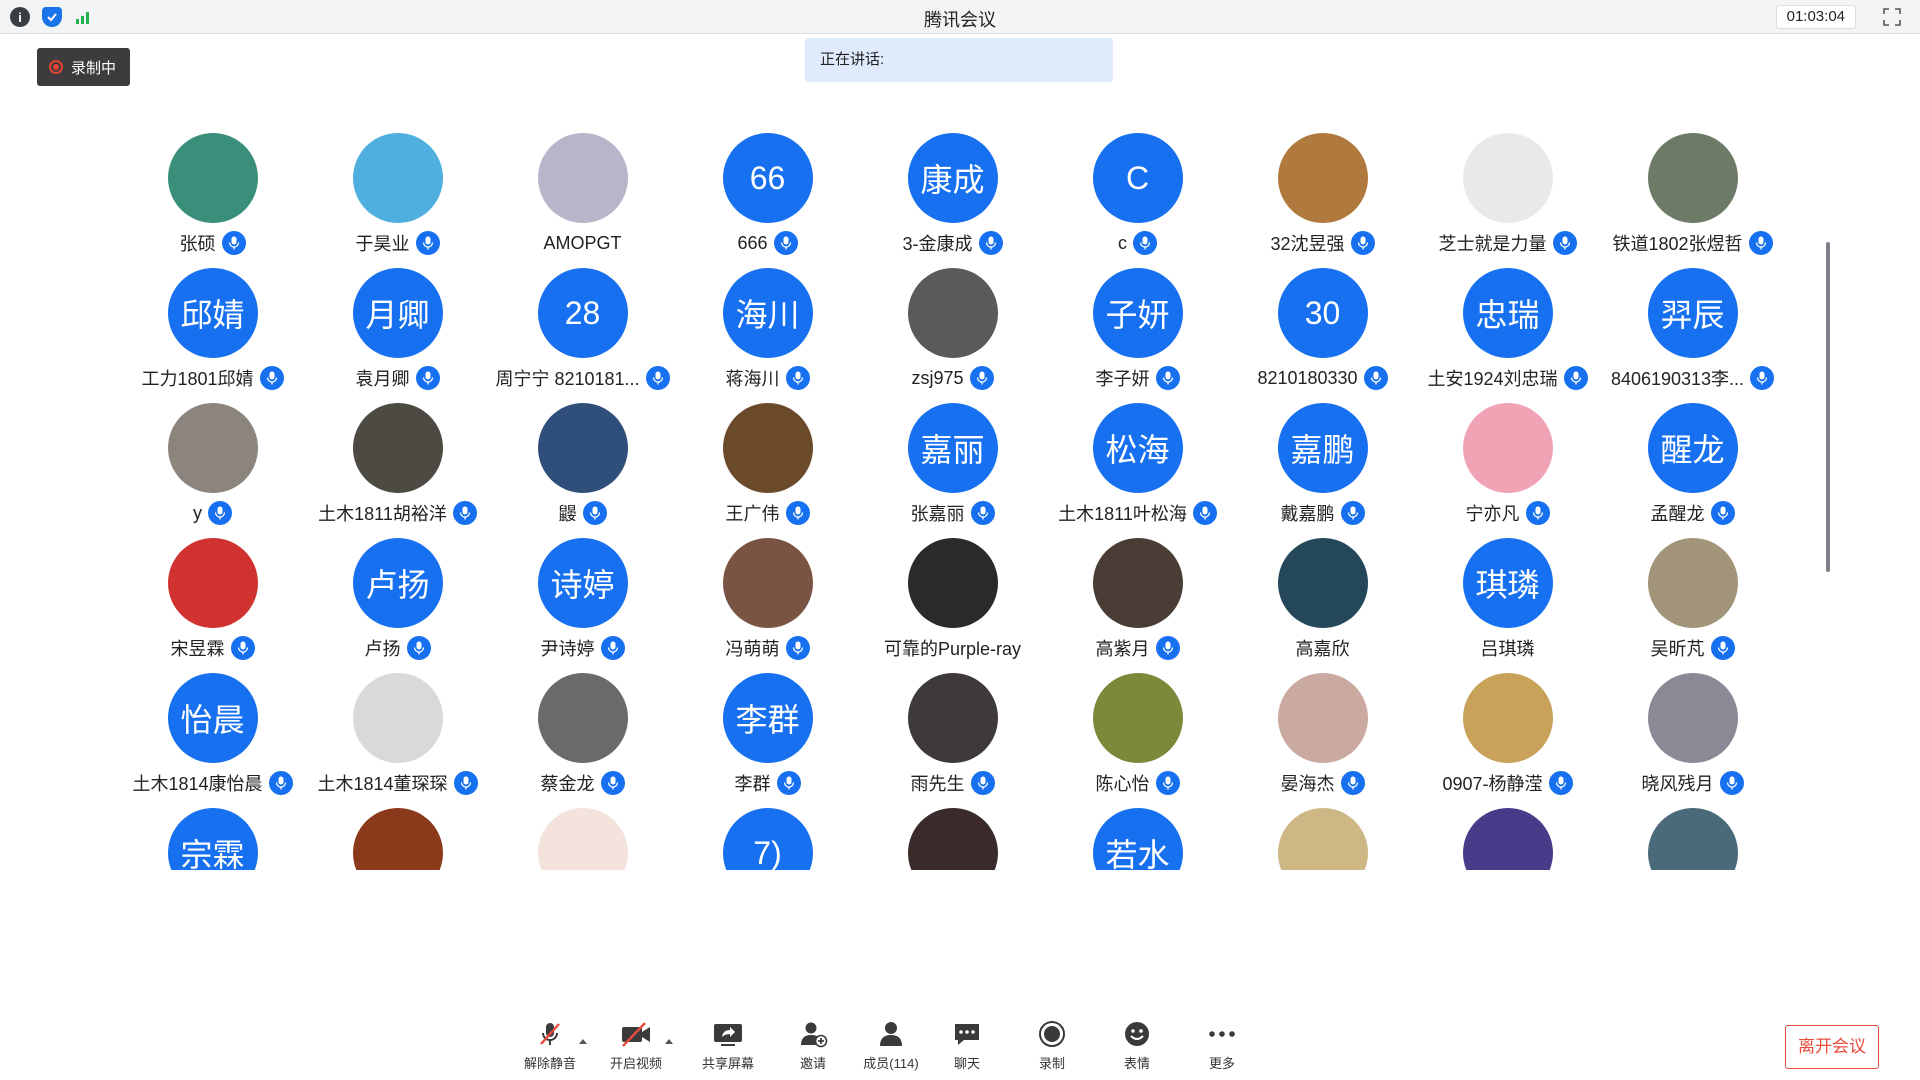  Describe the element at coordinates (212, 836) in the screenshot. I see `participant-tile: 宗霖` at that location.